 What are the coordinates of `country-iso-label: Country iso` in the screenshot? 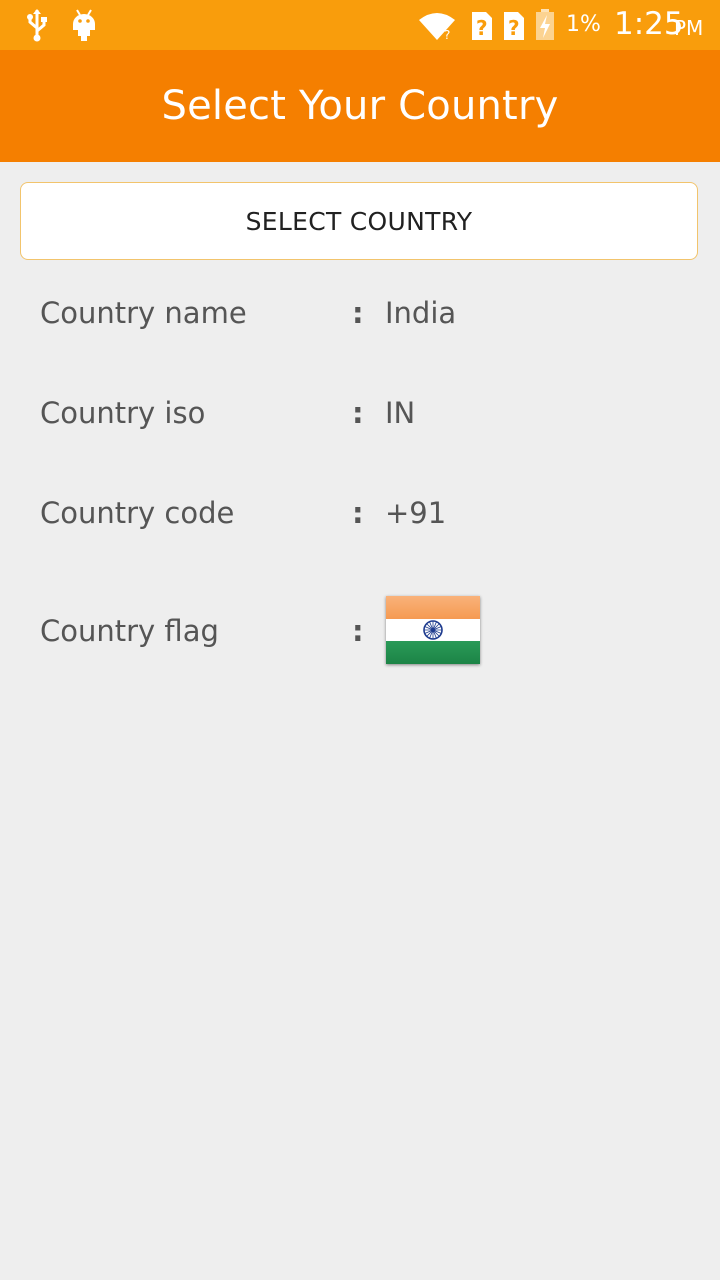 It's located at (123, 413).